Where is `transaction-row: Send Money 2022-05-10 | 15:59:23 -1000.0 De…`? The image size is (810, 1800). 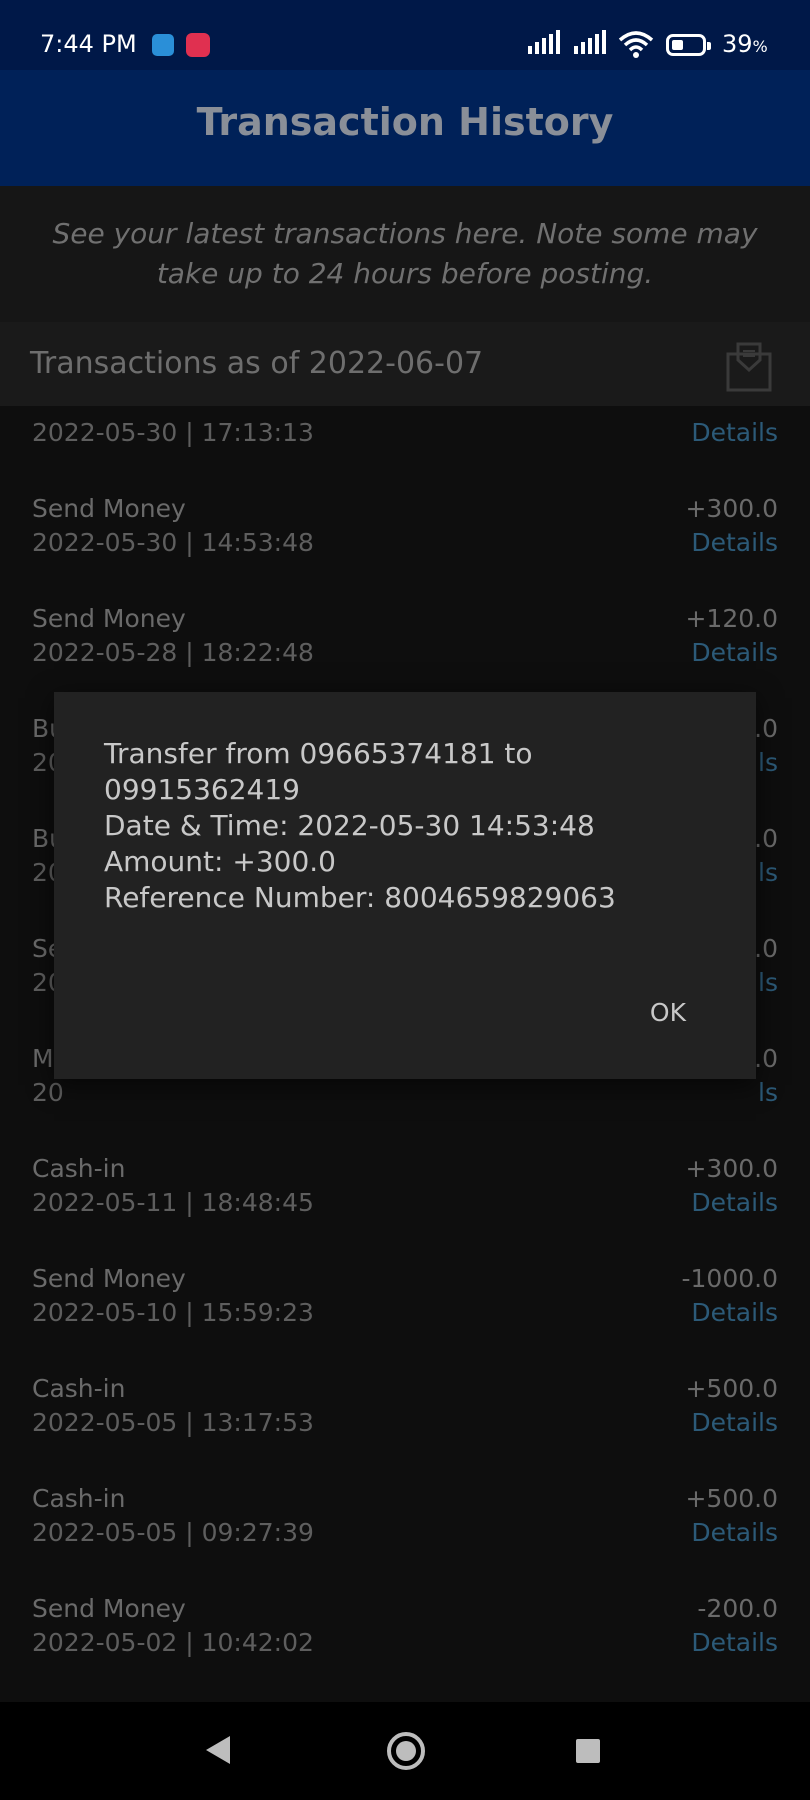 transaction-row: Send Money 2022-05-10 | 15:59:23 -1000.0 De… is located at coordinates (405, 1319).